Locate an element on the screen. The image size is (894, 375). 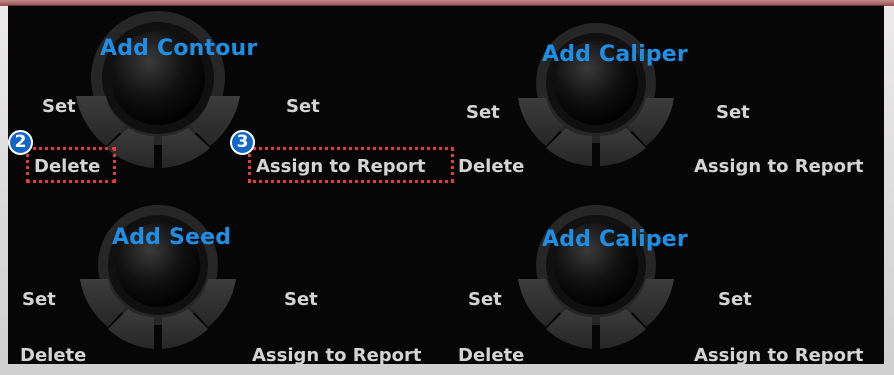
callout-badge-2: 2 is located at coordinates (20, 142).